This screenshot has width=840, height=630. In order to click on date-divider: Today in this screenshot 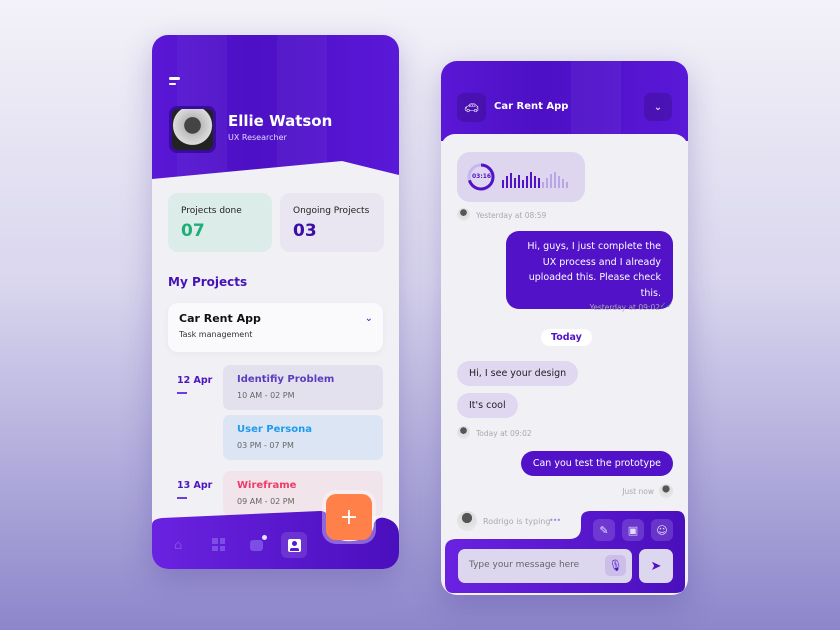, I will do `click(566, 337)`.